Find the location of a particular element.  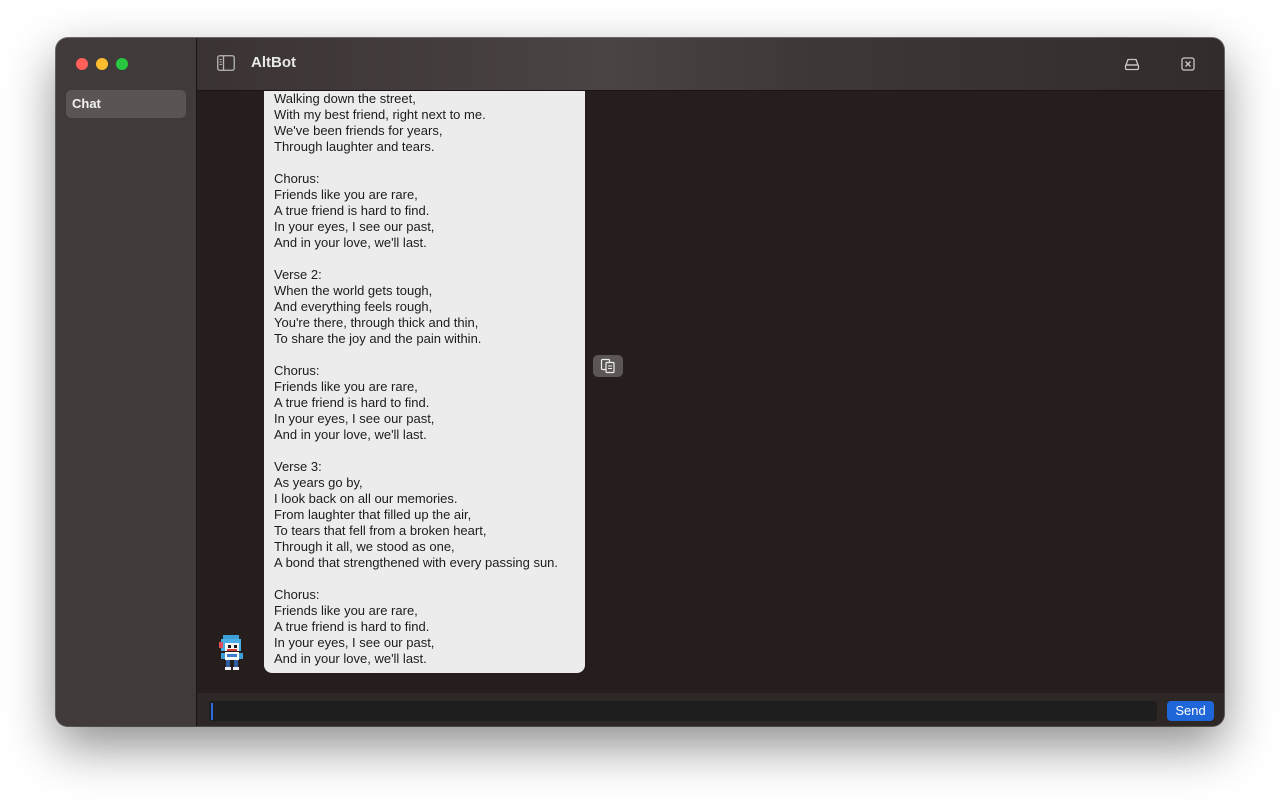

message-line: You're there, through thick and thin, is located at coordinates (376, 322).